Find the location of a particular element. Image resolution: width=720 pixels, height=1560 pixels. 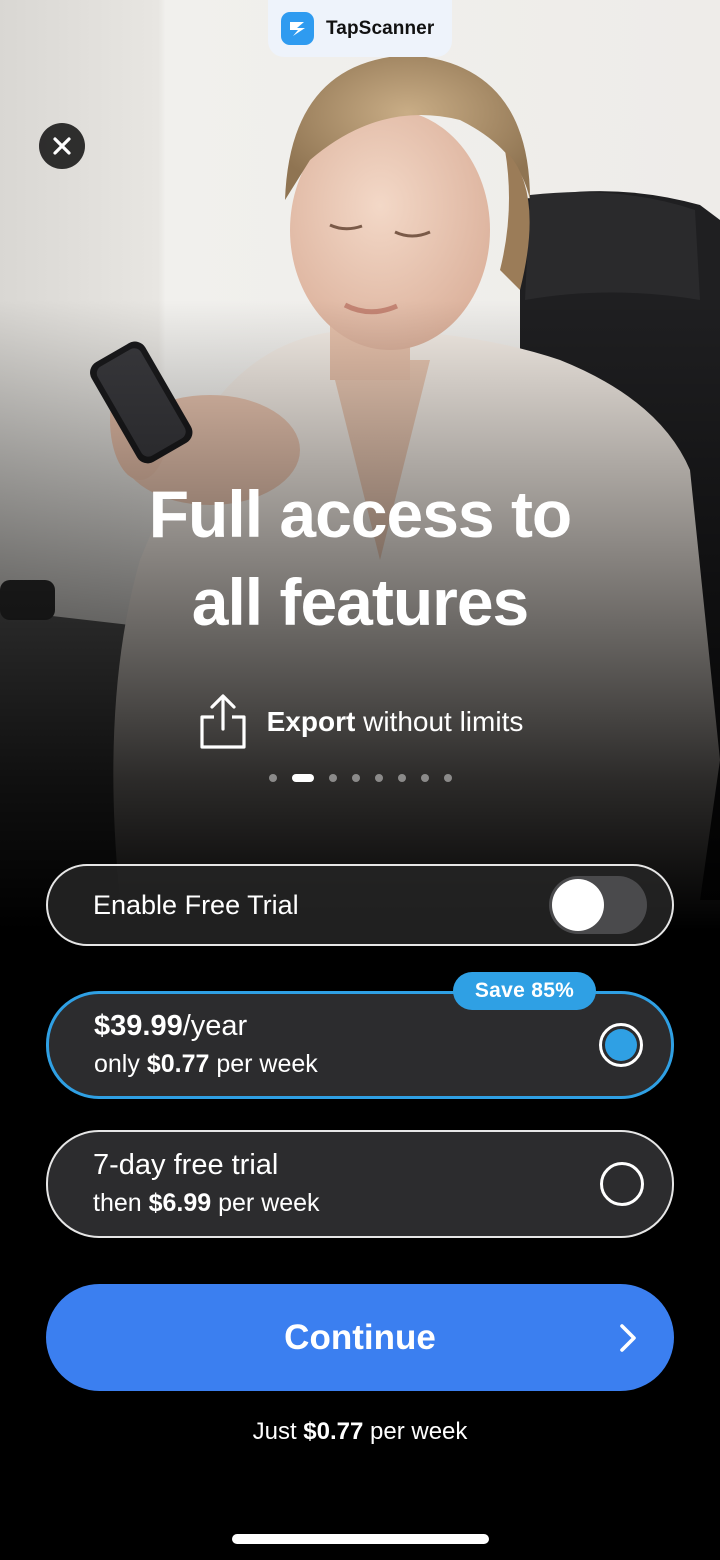

save-badge: Save 85% is located at coordinates (524, 991).